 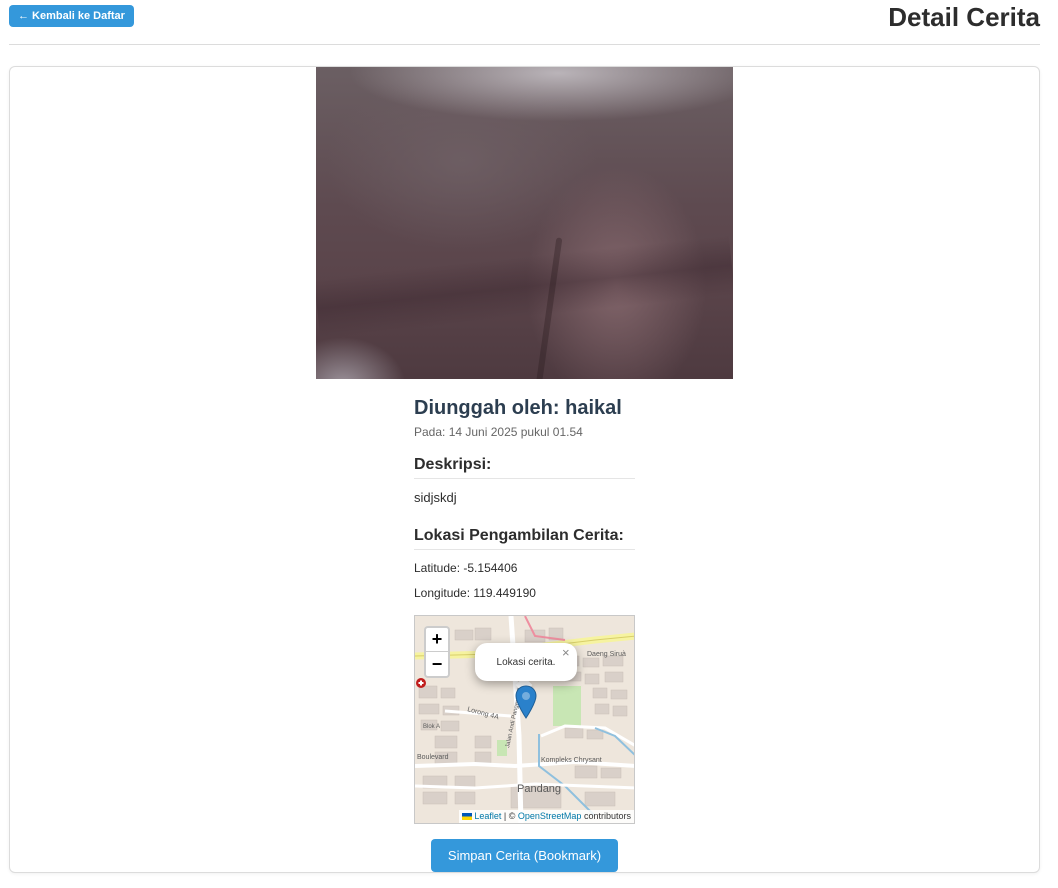 I want to click on map-marker-icon, so click(x=526, y=704).